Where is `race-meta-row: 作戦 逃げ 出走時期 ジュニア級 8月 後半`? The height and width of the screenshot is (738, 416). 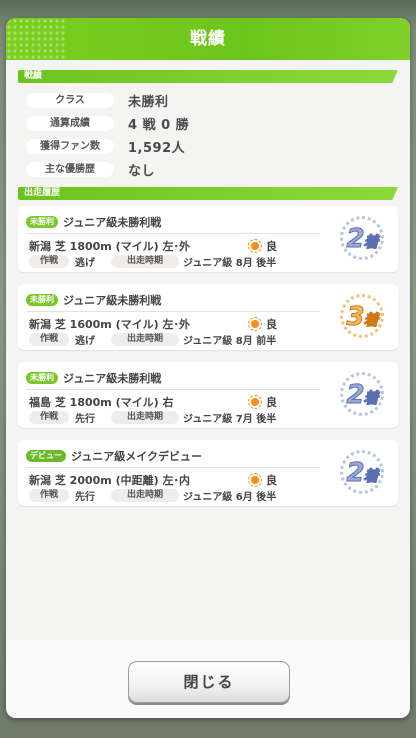 race-meta-row: 作戦 逃げ 出走時期 ジュニア級 8月 後半 is located at coordinates (152, 261).